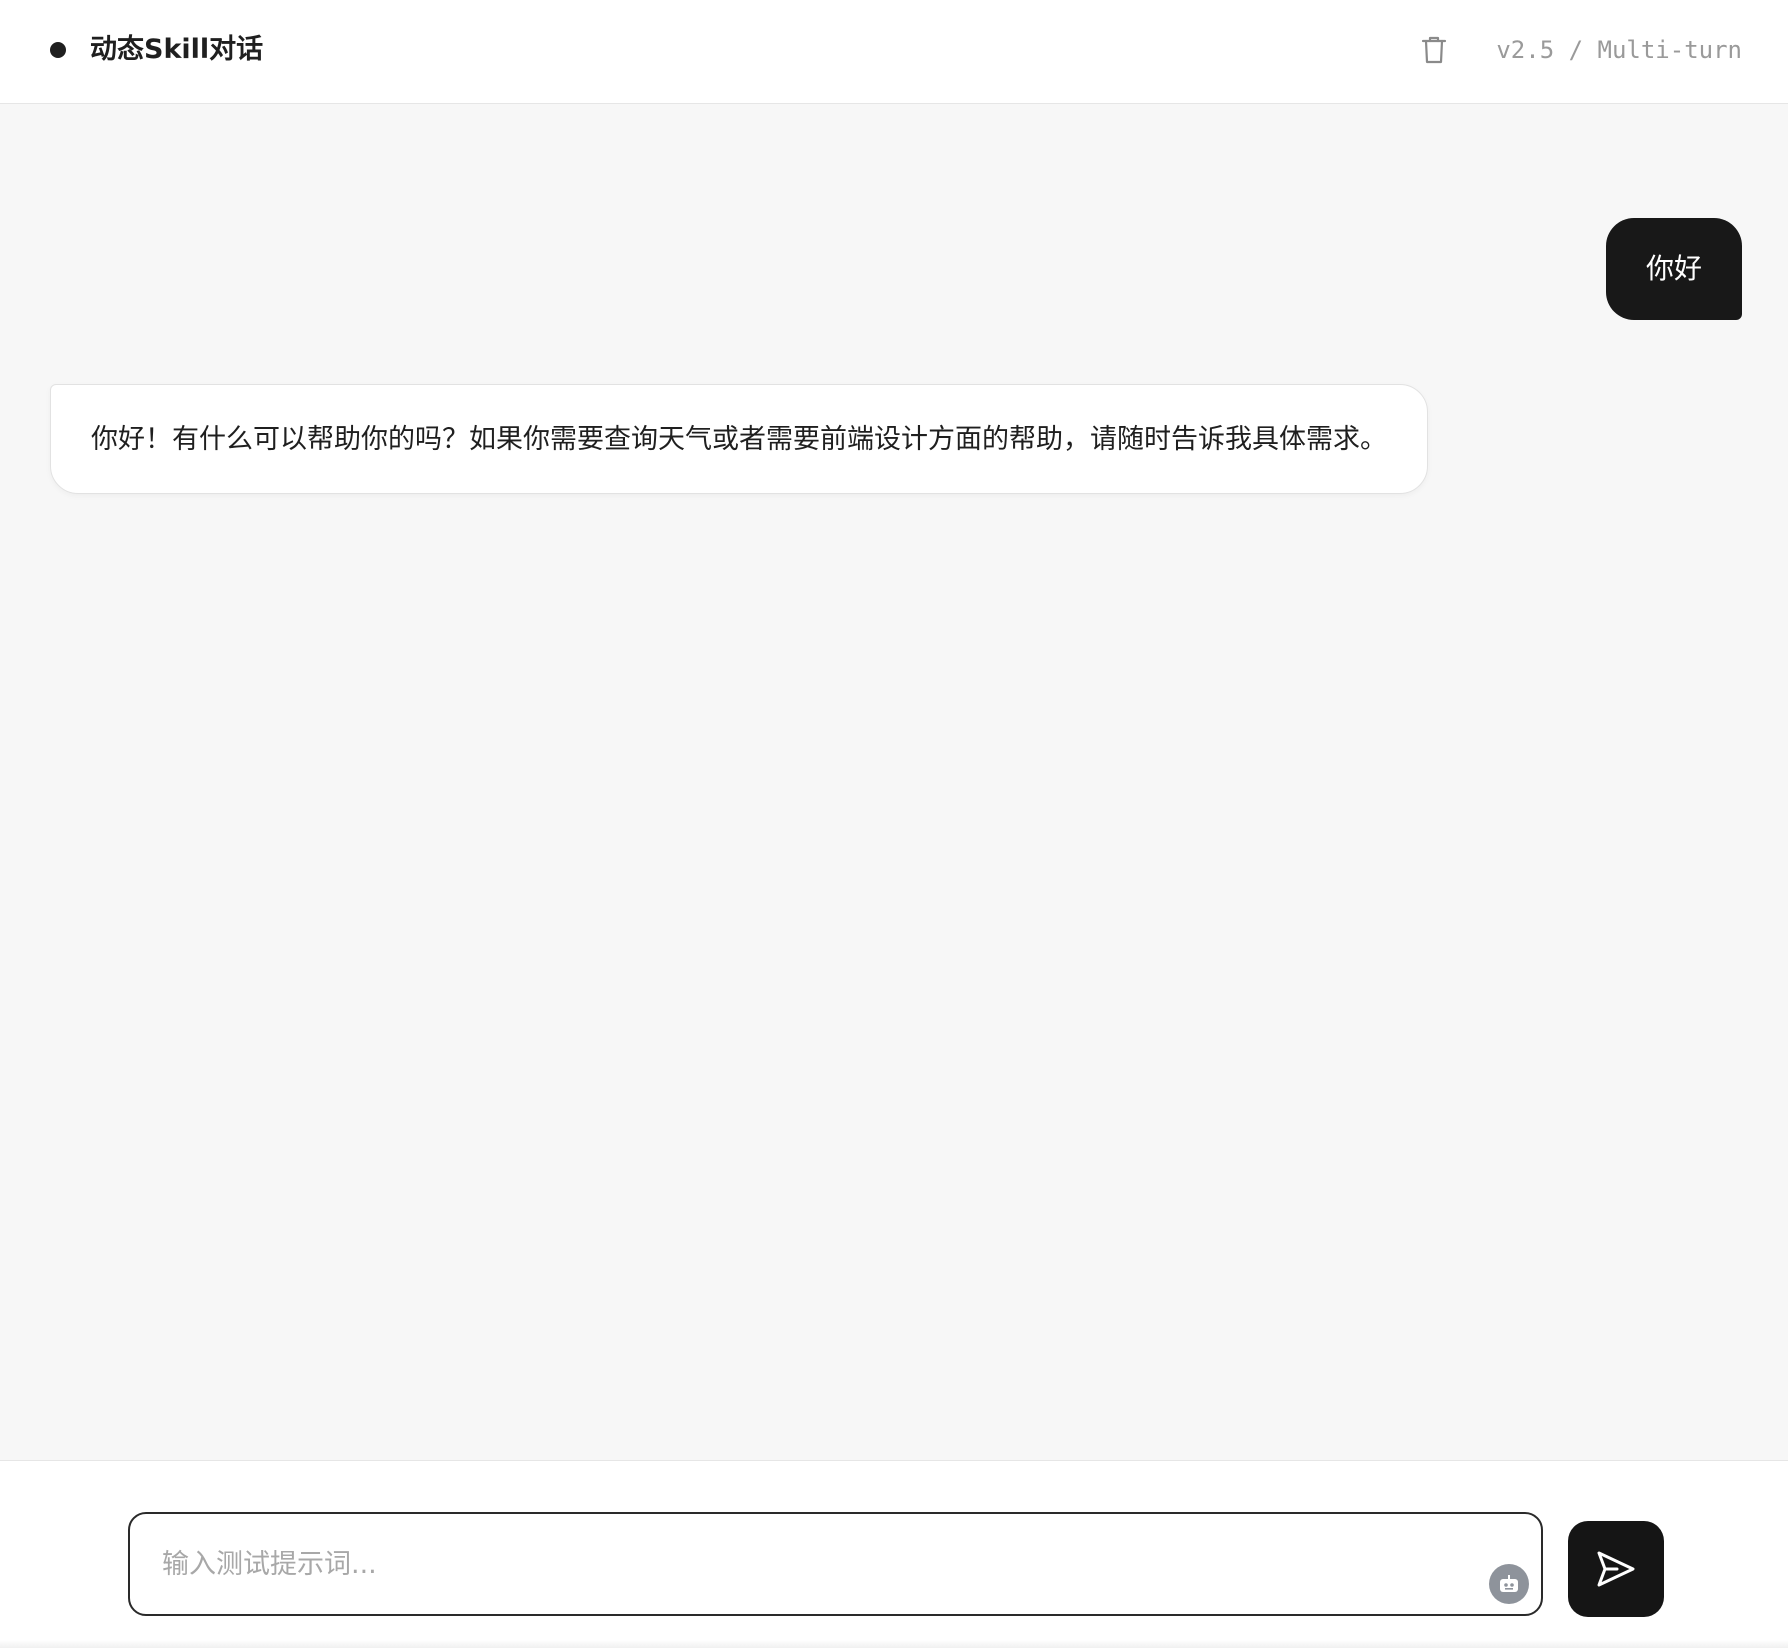 This screenshot has height=1648, width=1788. I want to click on status-dot, so click(58, 50).